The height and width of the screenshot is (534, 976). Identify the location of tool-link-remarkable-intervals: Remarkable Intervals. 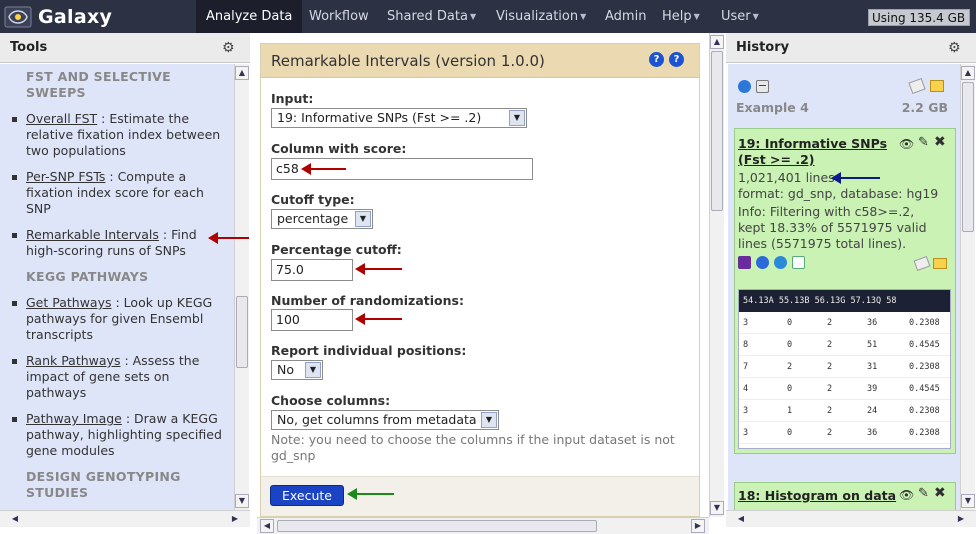
(92, 234).